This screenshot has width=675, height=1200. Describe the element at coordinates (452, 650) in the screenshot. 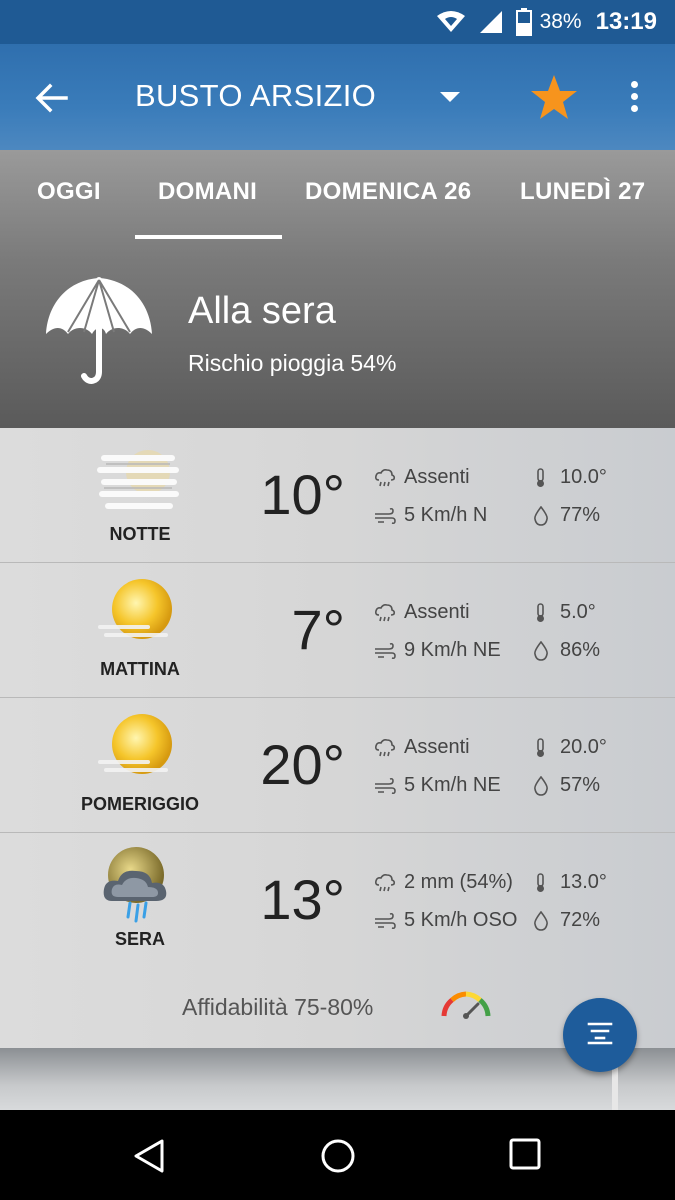

I see `wind-value: 9 Km/h NE` at that location.